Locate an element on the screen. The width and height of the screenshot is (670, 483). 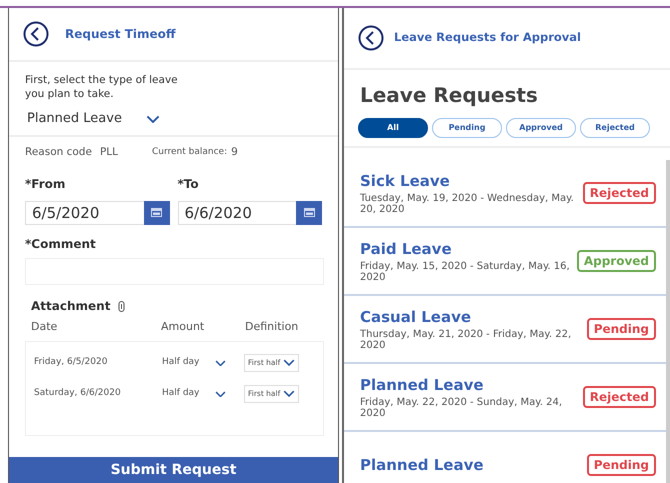
date-range: Friday, May. 15, 2020 - Saturday, May. 16, 2020 is located at coordinates (465, 272).